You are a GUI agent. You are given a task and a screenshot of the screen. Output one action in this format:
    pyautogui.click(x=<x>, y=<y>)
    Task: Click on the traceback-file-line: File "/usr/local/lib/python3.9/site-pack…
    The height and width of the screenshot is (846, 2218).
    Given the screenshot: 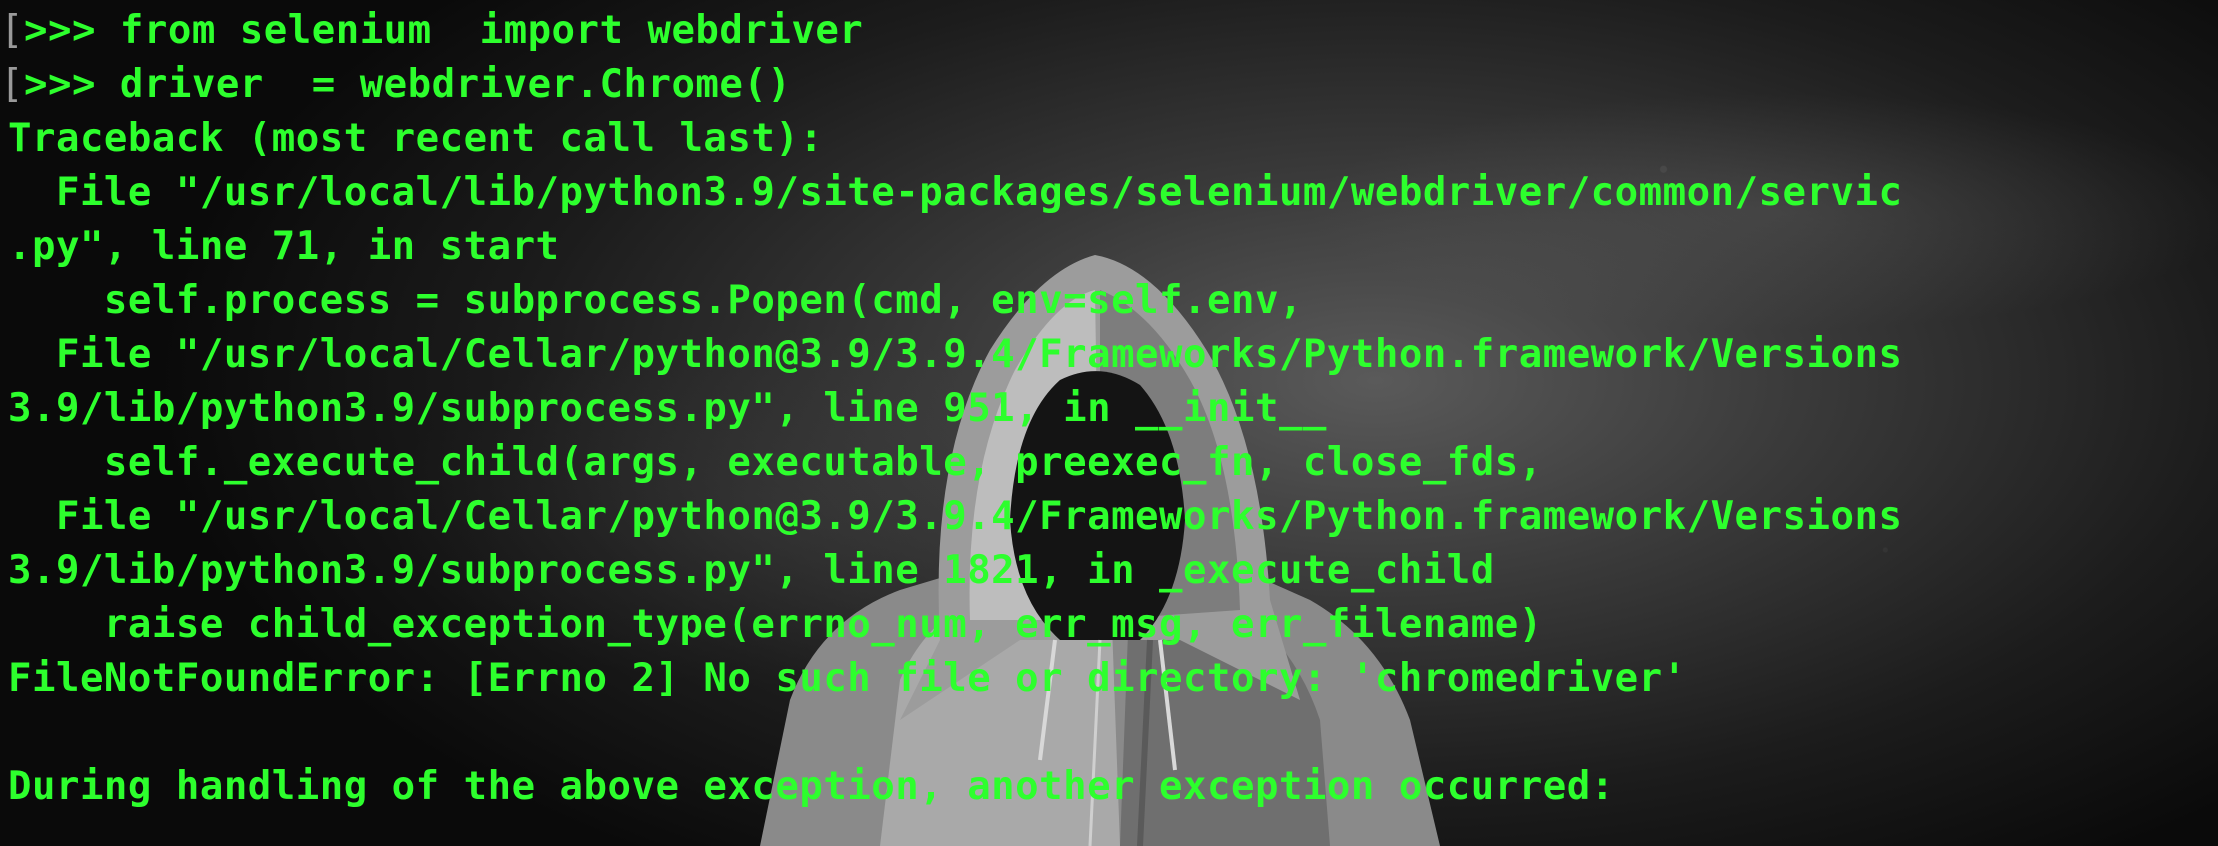 What is the action you would take?
    pyautogui.click(x=955, y=192)
    